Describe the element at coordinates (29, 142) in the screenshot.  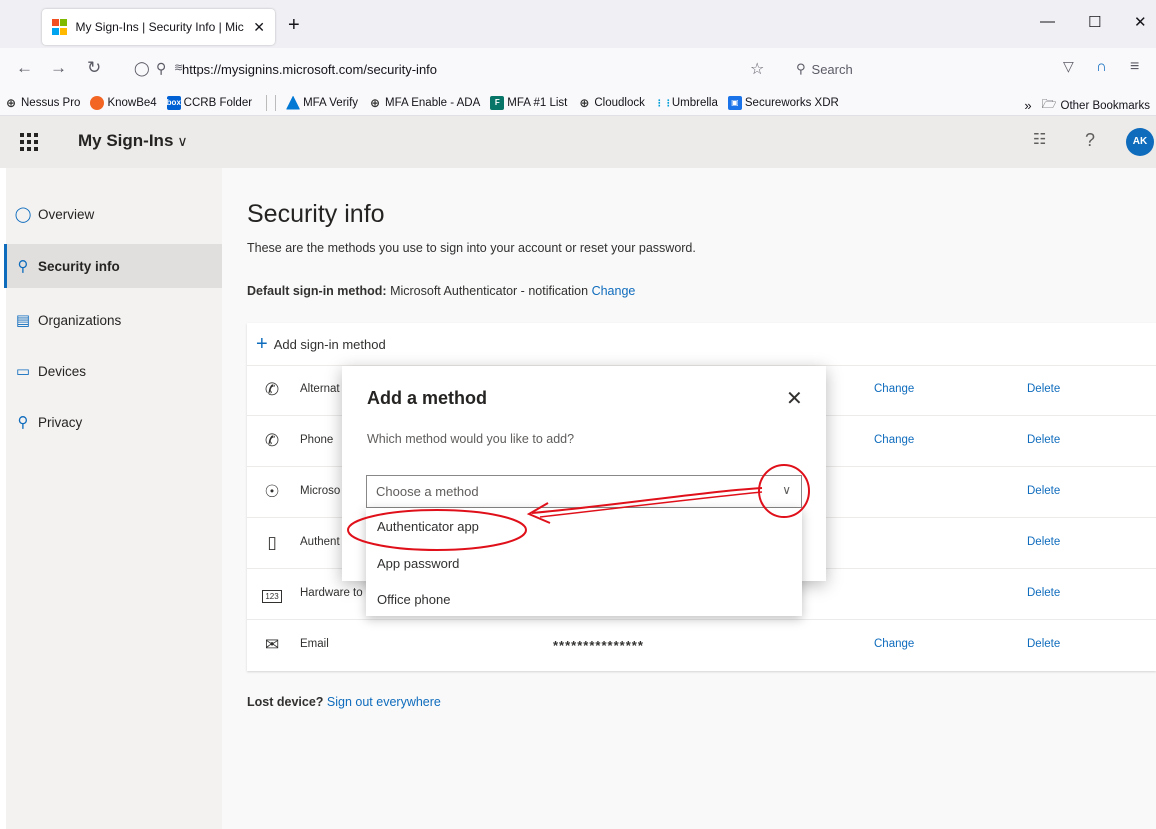
I see `app-launcher-icon` at that location.